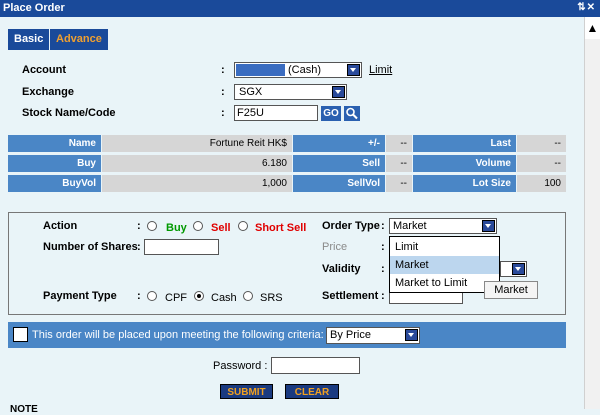  I want to click on settlement-label: Settlement, so click(350, 296).